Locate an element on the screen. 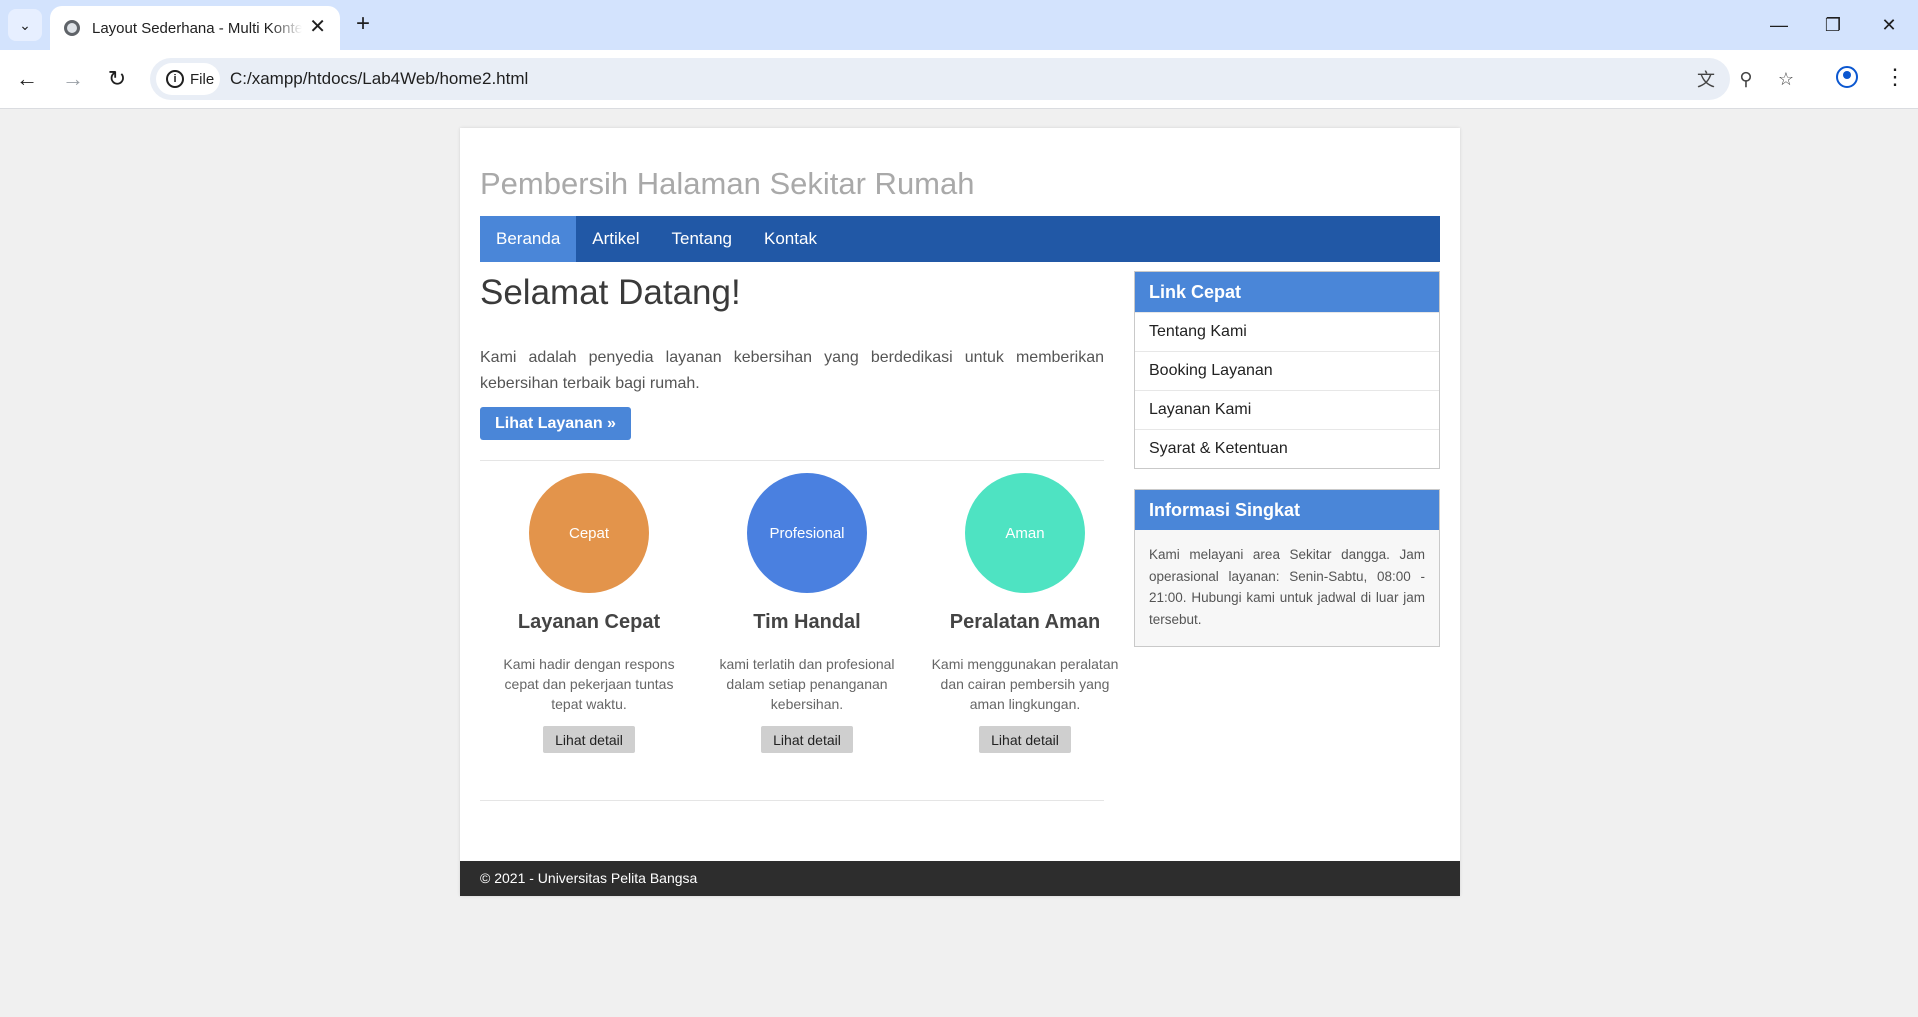  forward-icon: → is located at coordinates (73, 79).